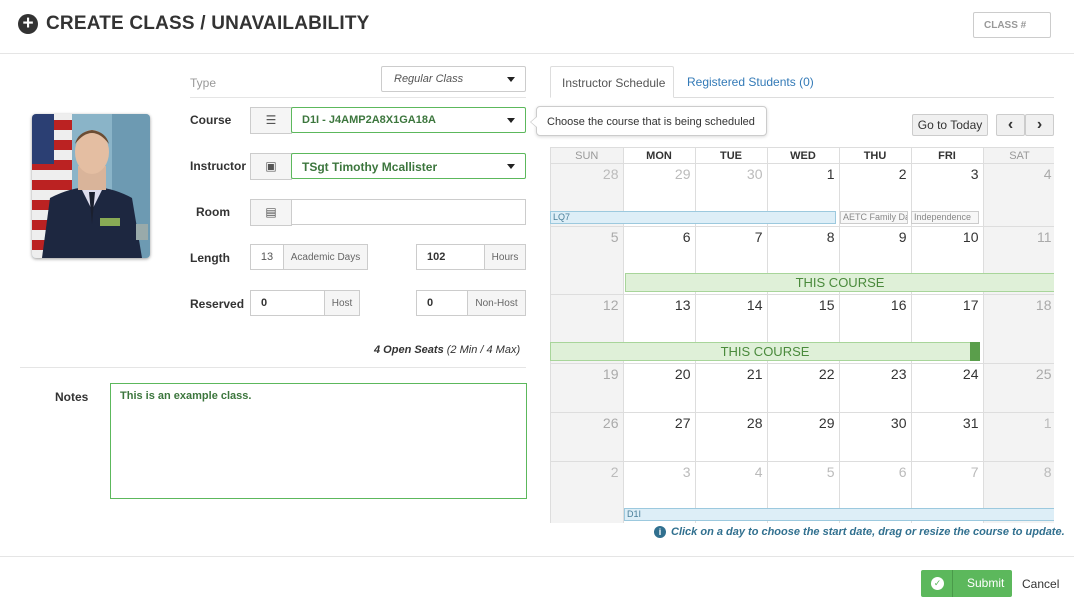  What do you see at coordinates (731, 155) in the screenshot?
I see `calendar-day-header: TUE` at bounding box center [731, 155].